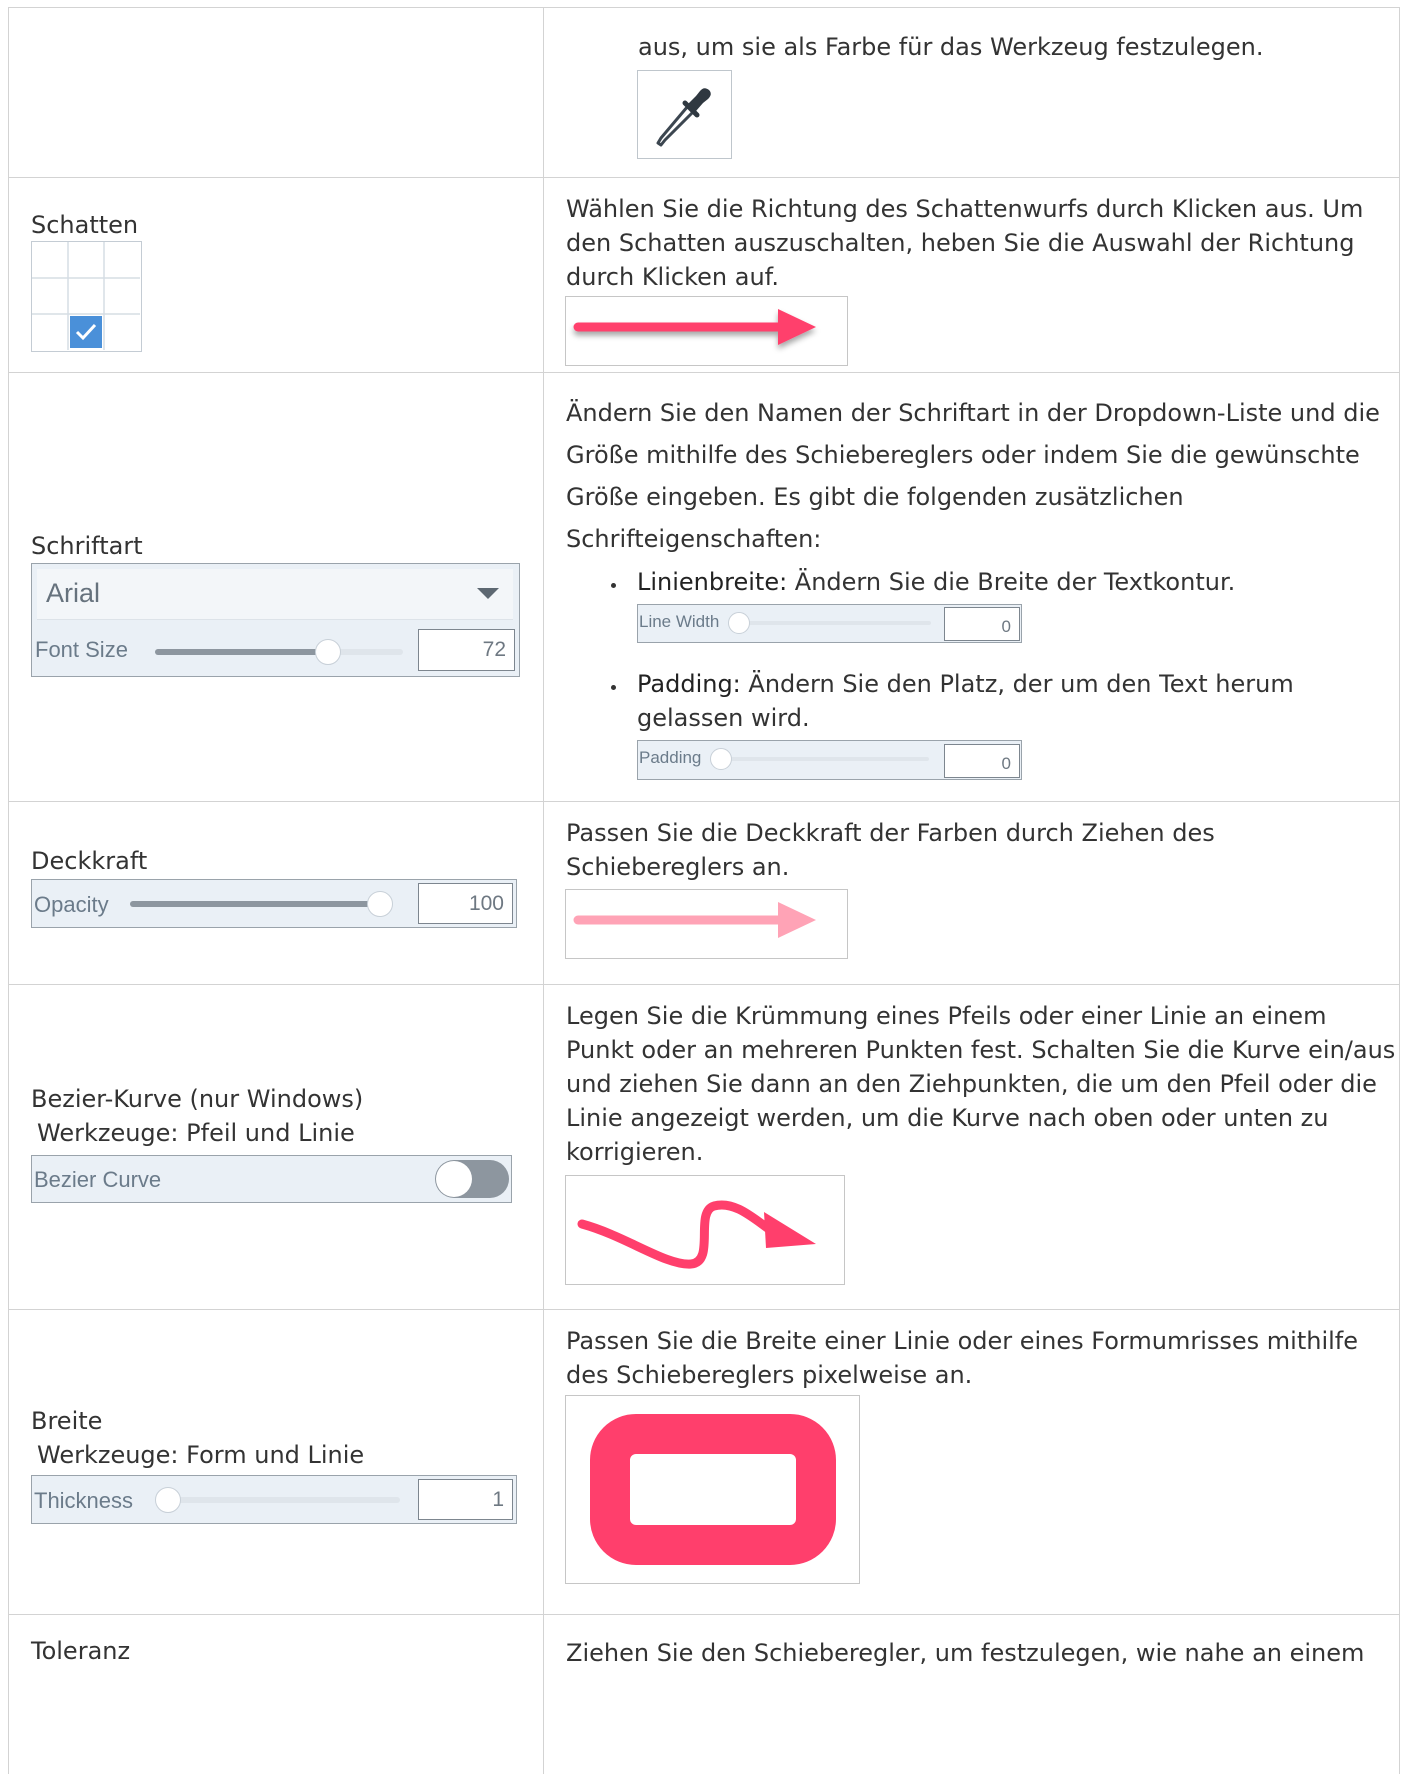 This screenshot has width=1408, height=1774. What do you see at coordinates (706, 924) in the screenshot?
I see `opacity-example-image` at bounding box center [706, 924].